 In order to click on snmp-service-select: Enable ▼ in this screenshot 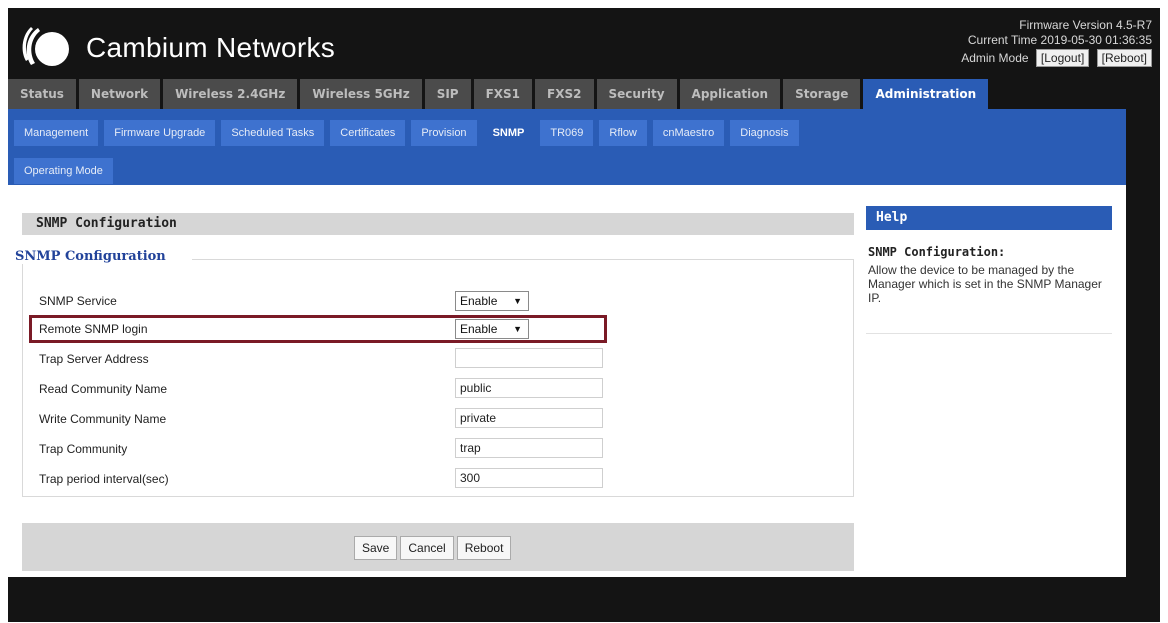, I will do `click(492, 301)`.